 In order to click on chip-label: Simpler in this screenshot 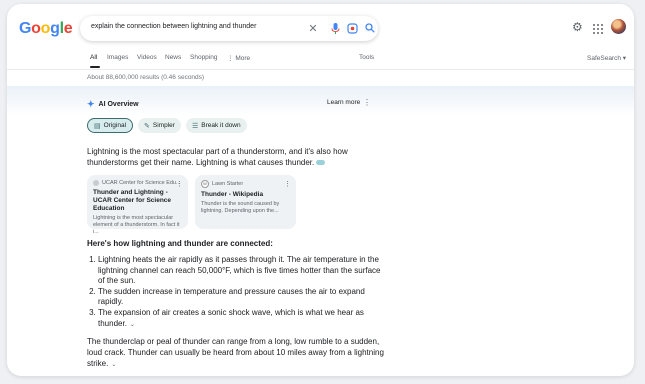, I will do `click(163, 125)`.